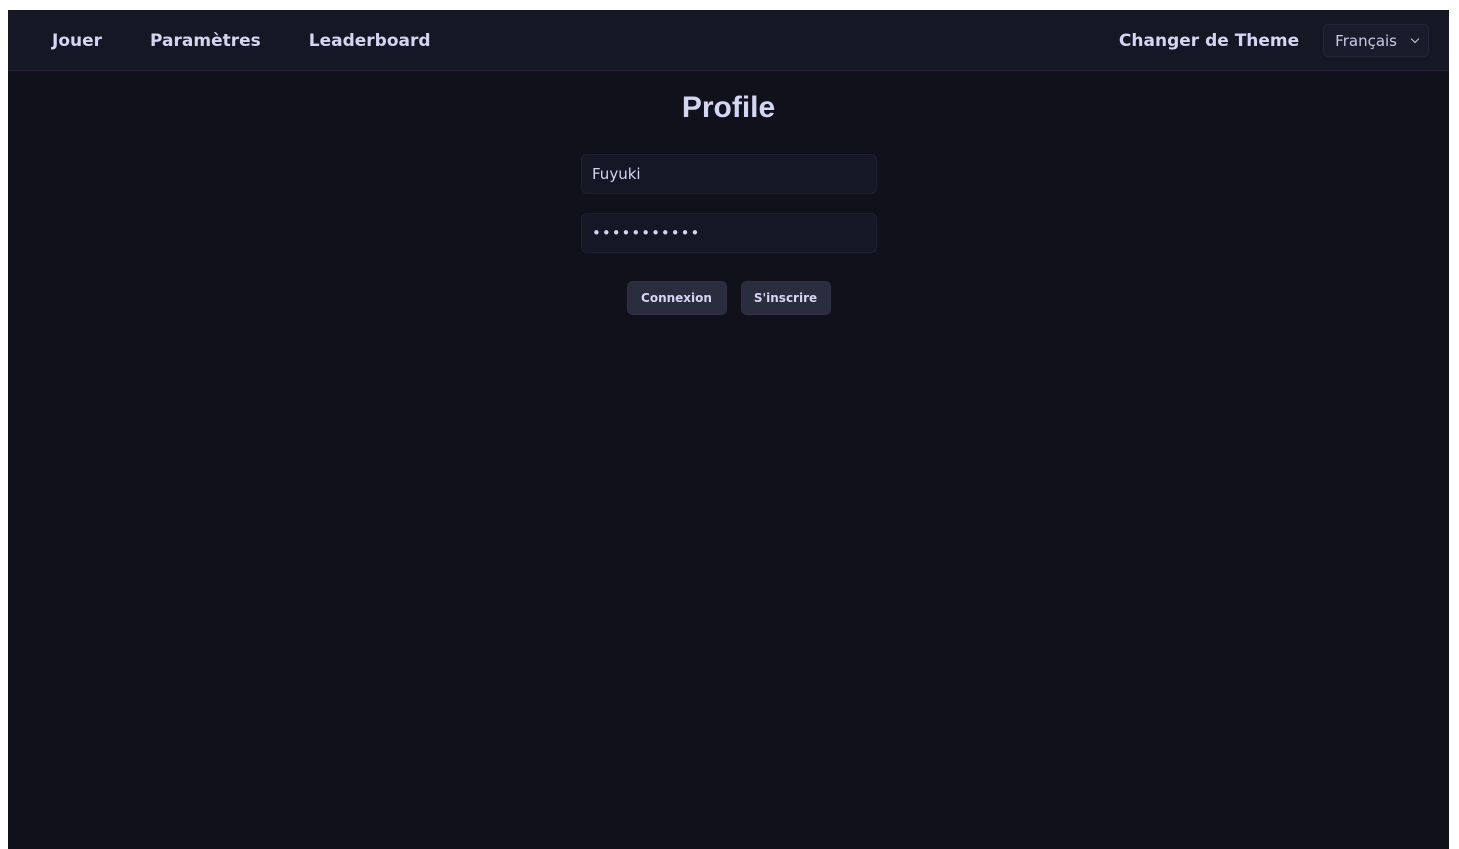  What do you see at coordinates (785, 298) in the screenshot?
I see `register-button: S'inscrire` at bounding box center [785, 298].